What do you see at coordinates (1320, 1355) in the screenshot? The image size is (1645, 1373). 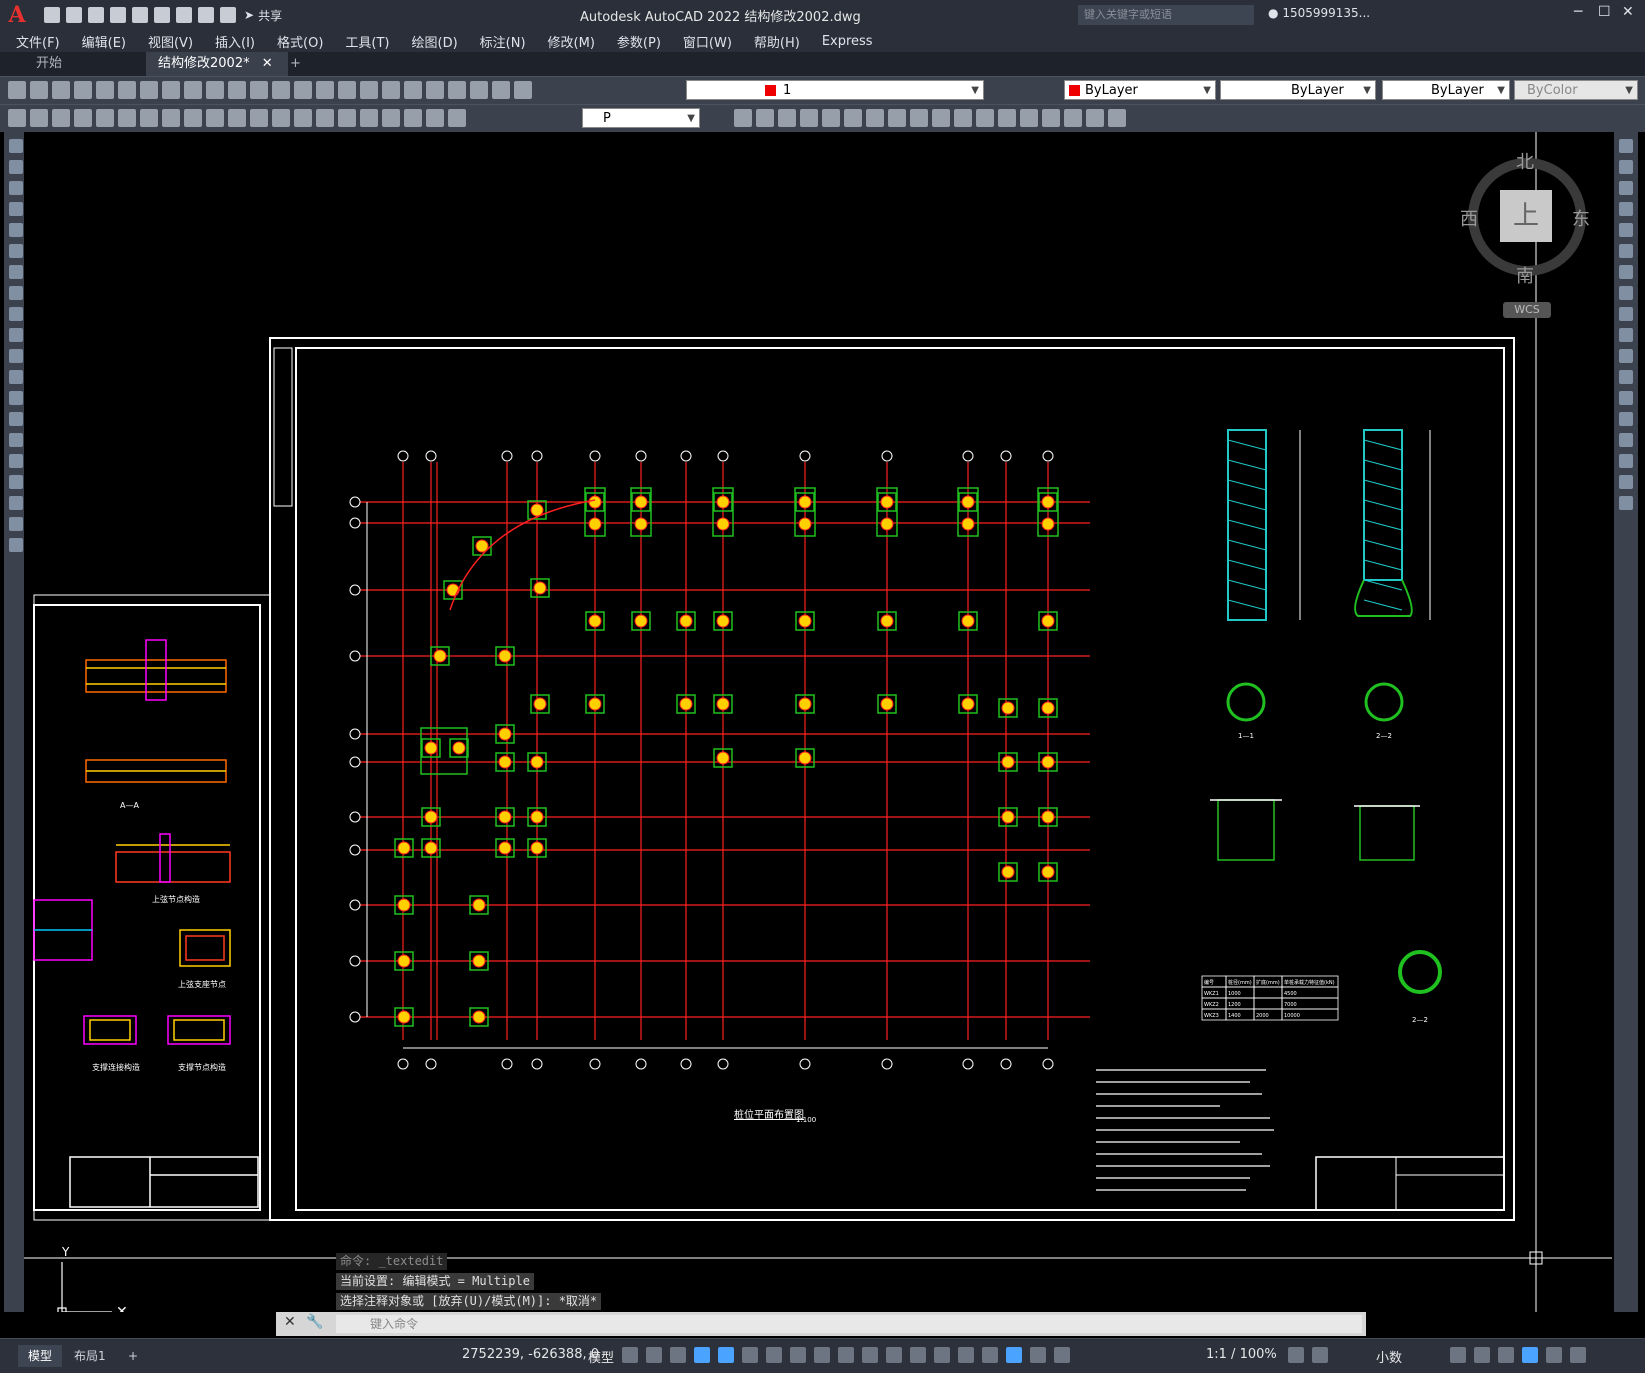 I see `annotation-monitor-icon` at bounding box center [1320, 1355].